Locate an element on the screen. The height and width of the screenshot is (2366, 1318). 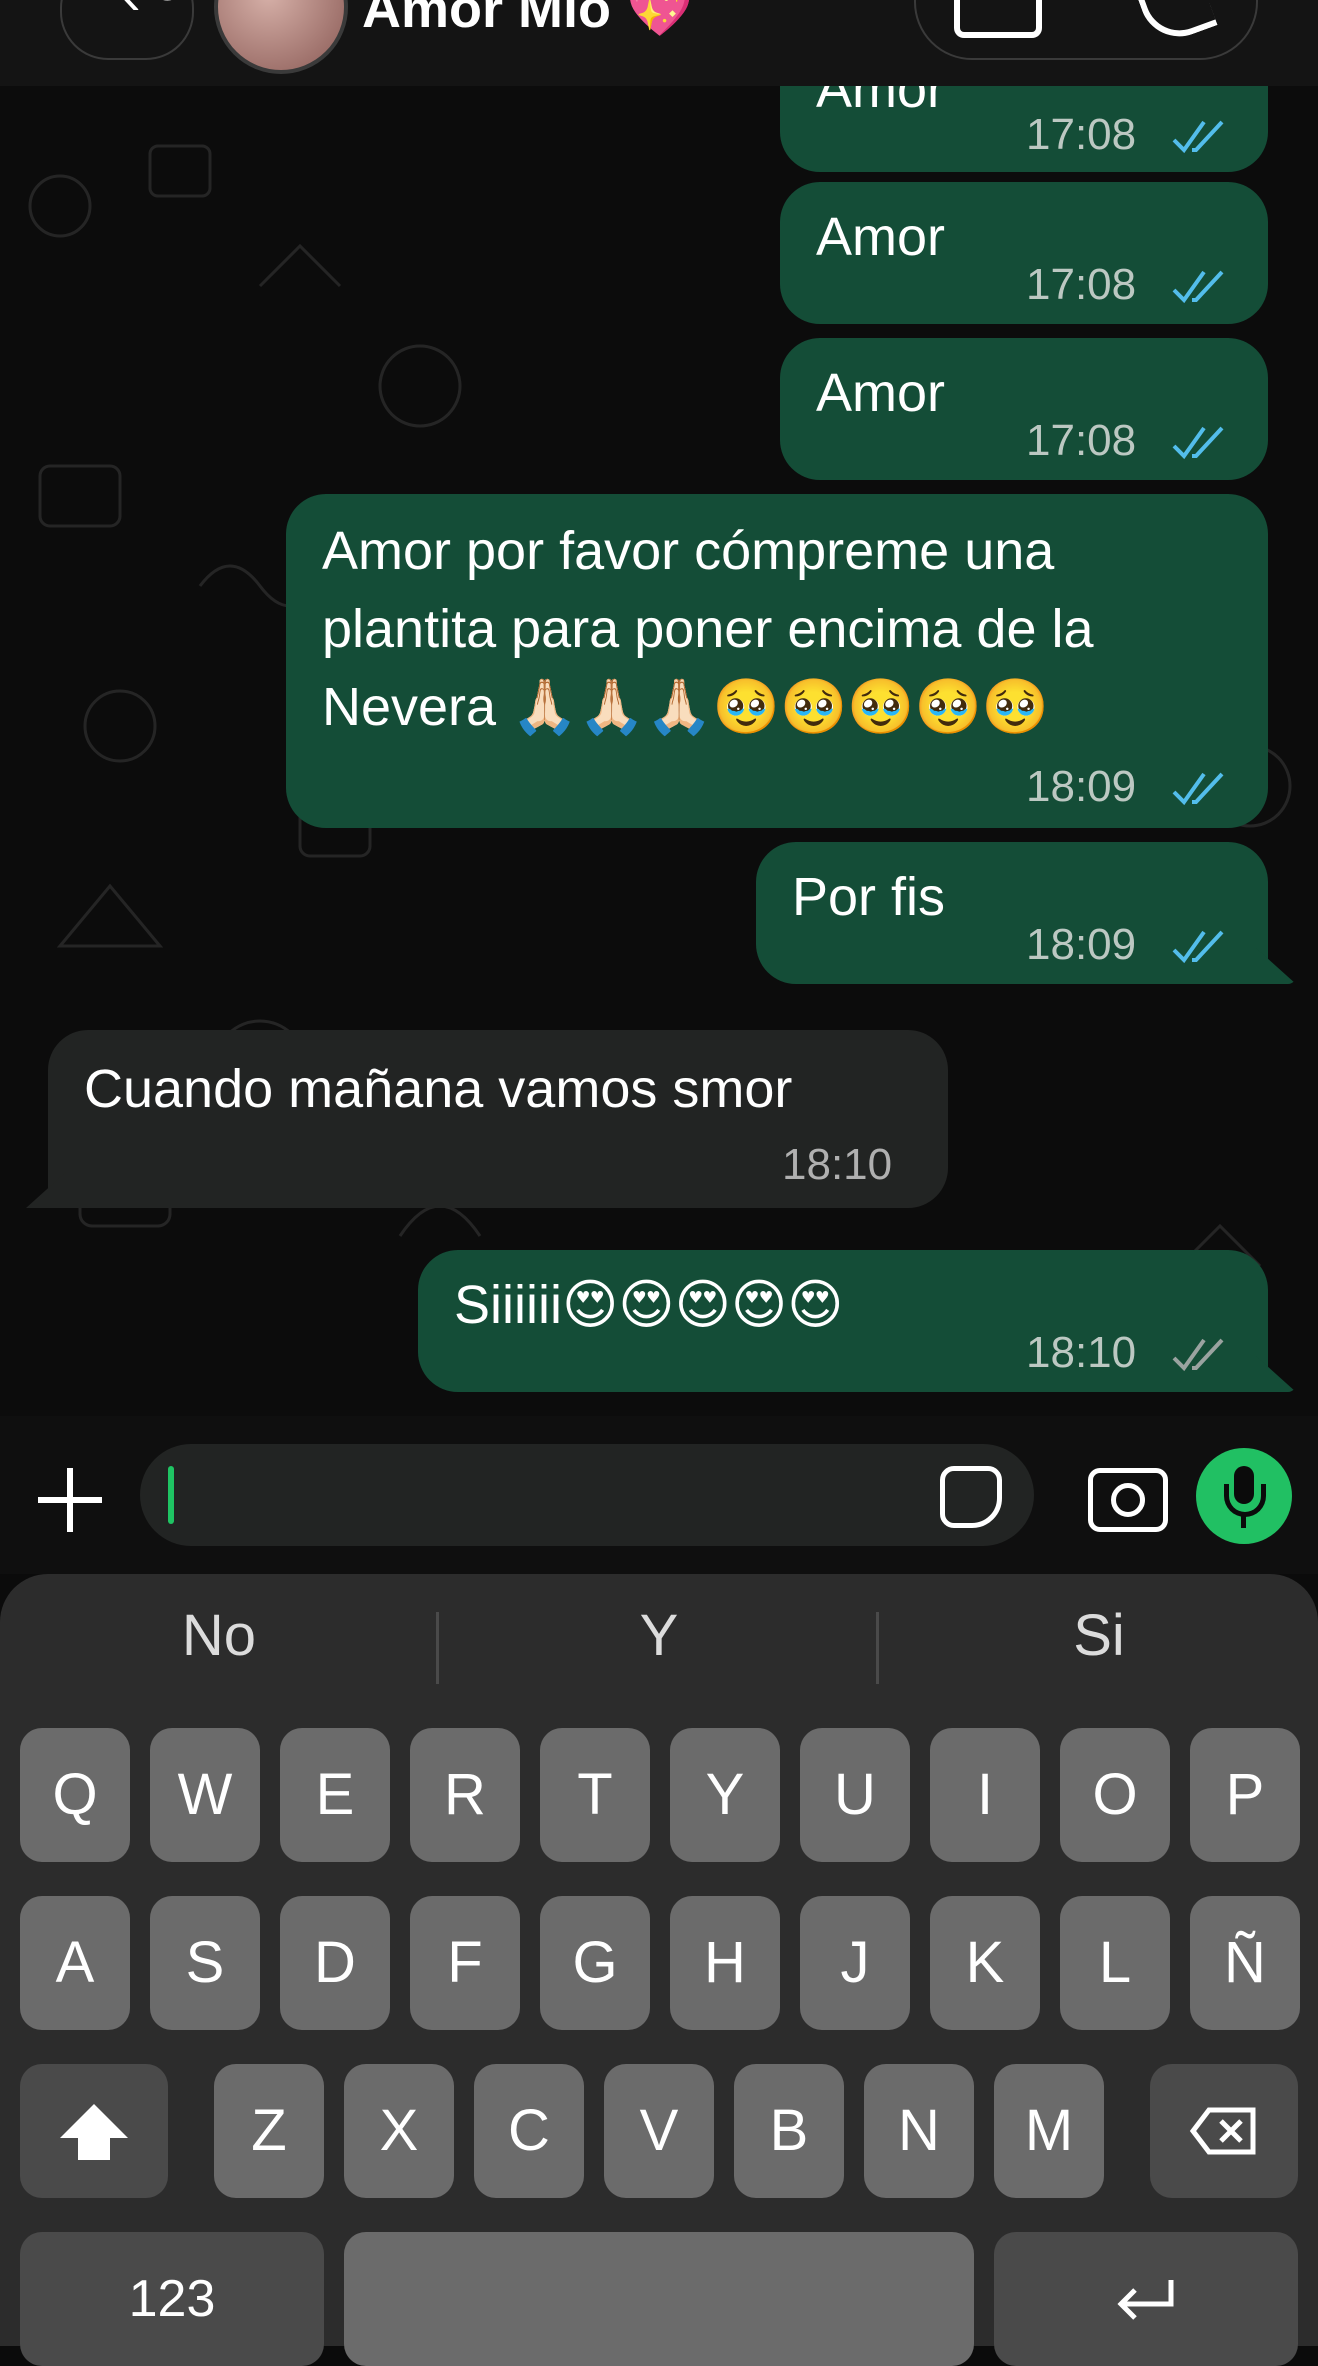
key-i: I is located at coordinates (985, 1795).